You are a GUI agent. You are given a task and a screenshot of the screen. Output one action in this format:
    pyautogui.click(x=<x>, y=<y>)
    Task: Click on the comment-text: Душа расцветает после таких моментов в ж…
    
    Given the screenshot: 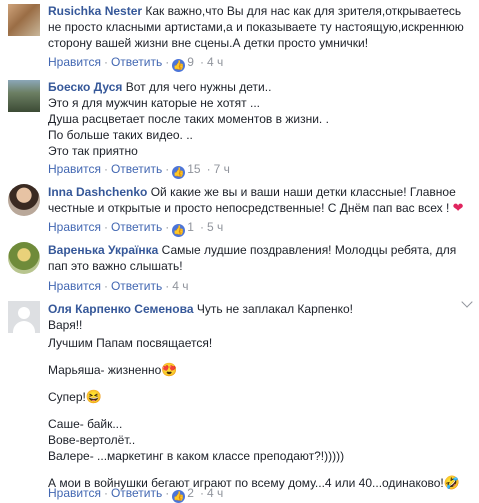 What is the action you would take?
    pyautogui.click(x=188, y=119)
    